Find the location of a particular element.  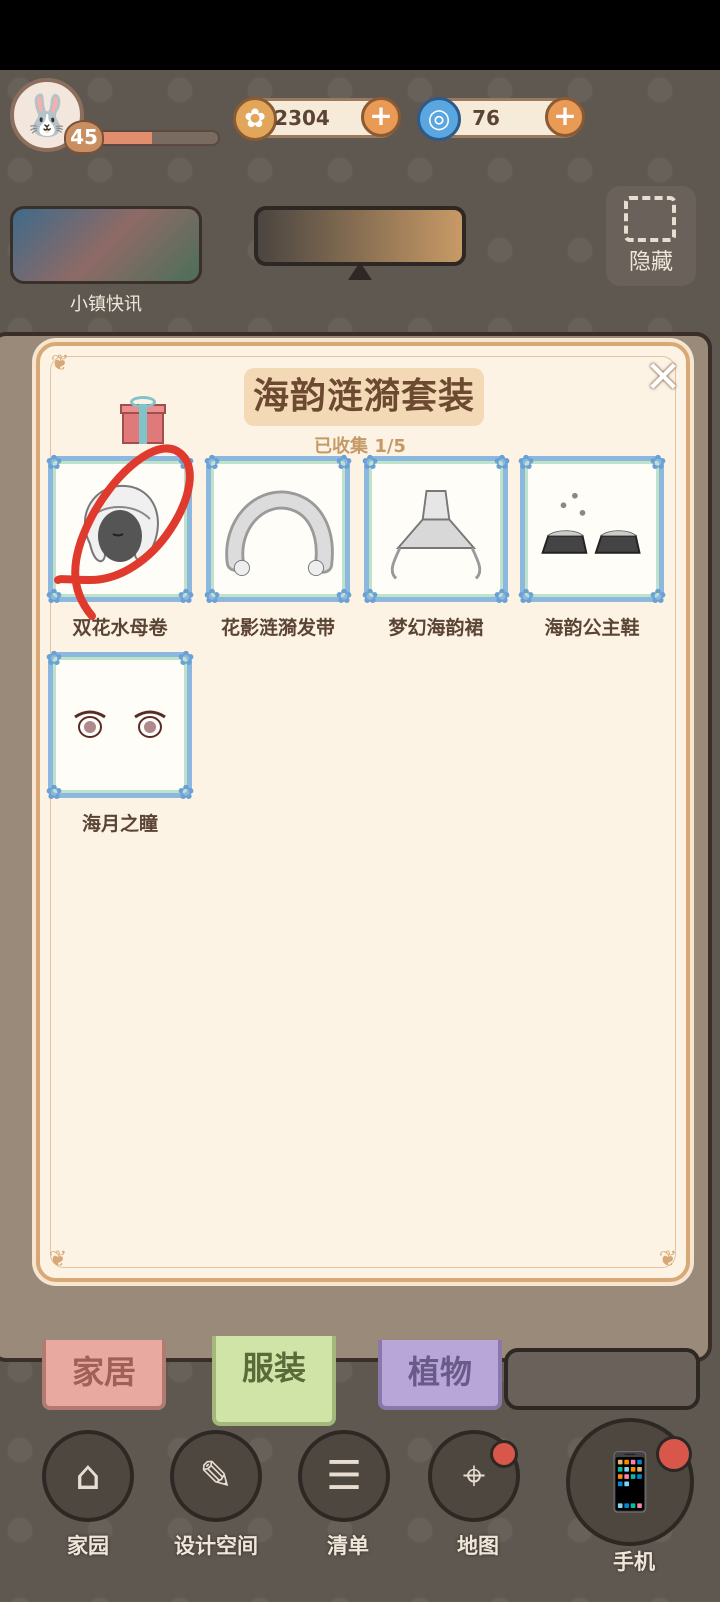

speech-bubble is located at coordinates (602, 1379).